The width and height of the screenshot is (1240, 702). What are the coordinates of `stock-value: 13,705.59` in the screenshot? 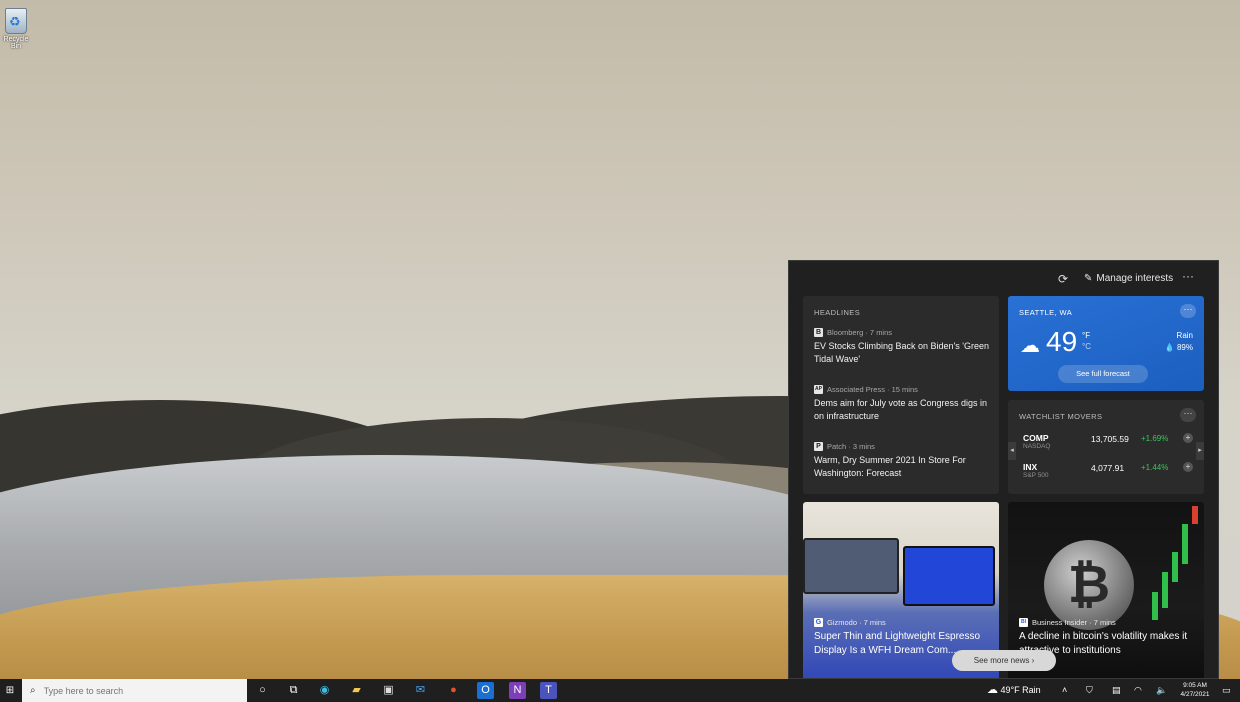 It's located at (1110, 439).